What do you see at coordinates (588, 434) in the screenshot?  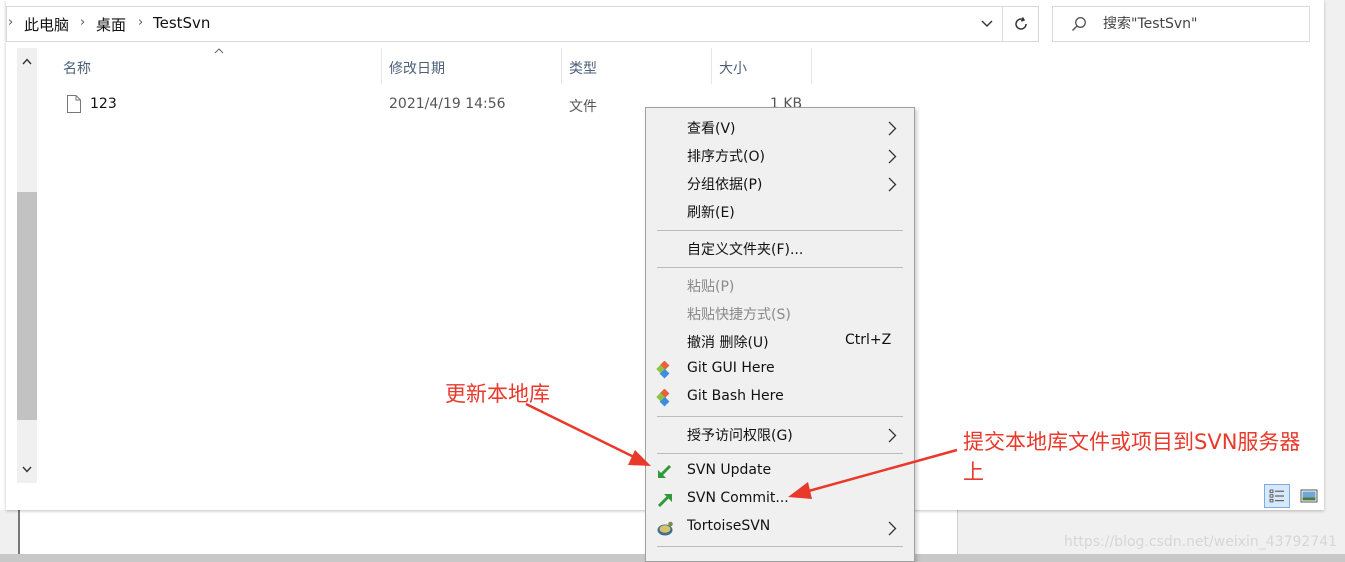 I see `update-arrow` at bounding box center [588, 434].